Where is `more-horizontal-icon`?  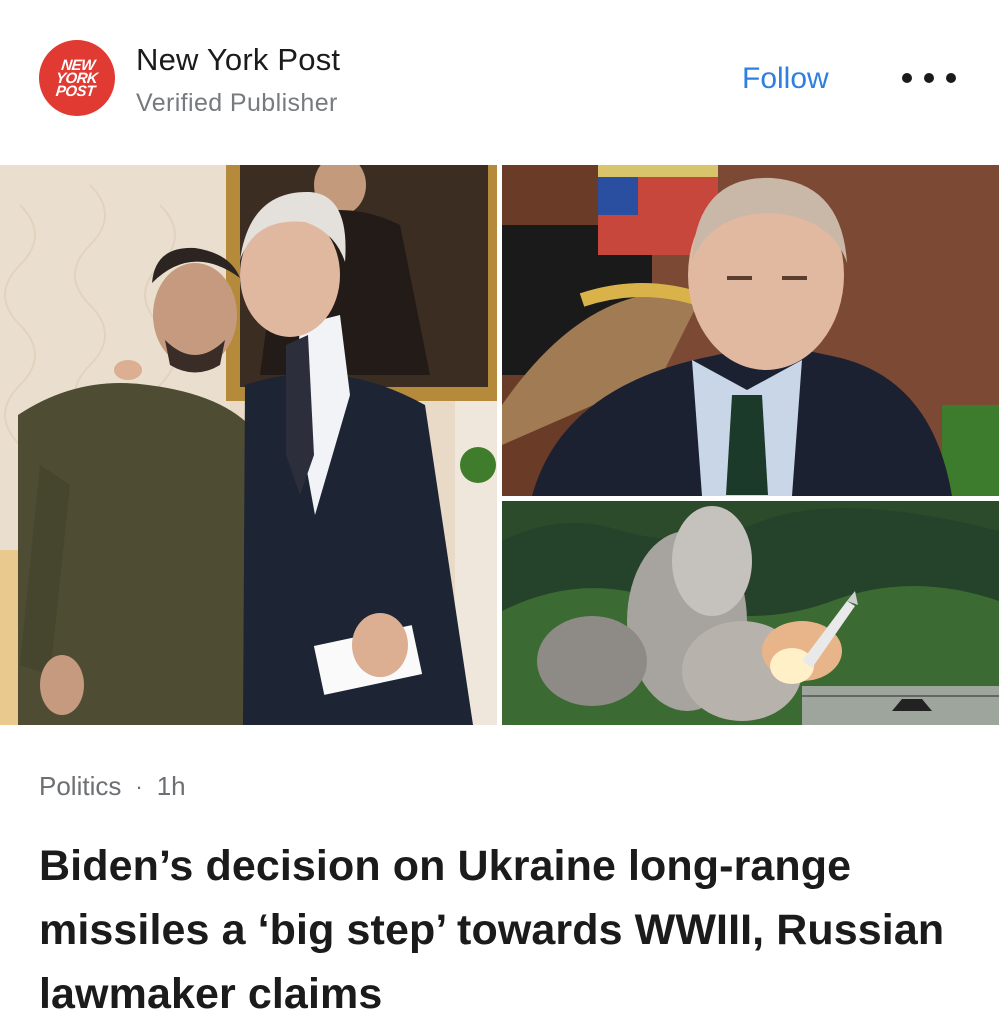
more-horizontal-icon is located at coordinates (929, 78).